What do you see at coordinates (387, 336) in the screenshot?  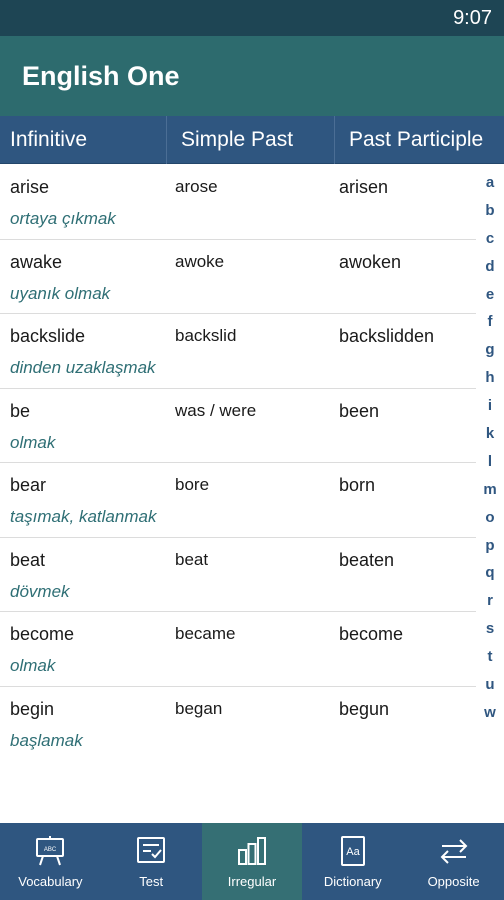 I see `past-participle: backslidden` at bounding box center [387, 336].